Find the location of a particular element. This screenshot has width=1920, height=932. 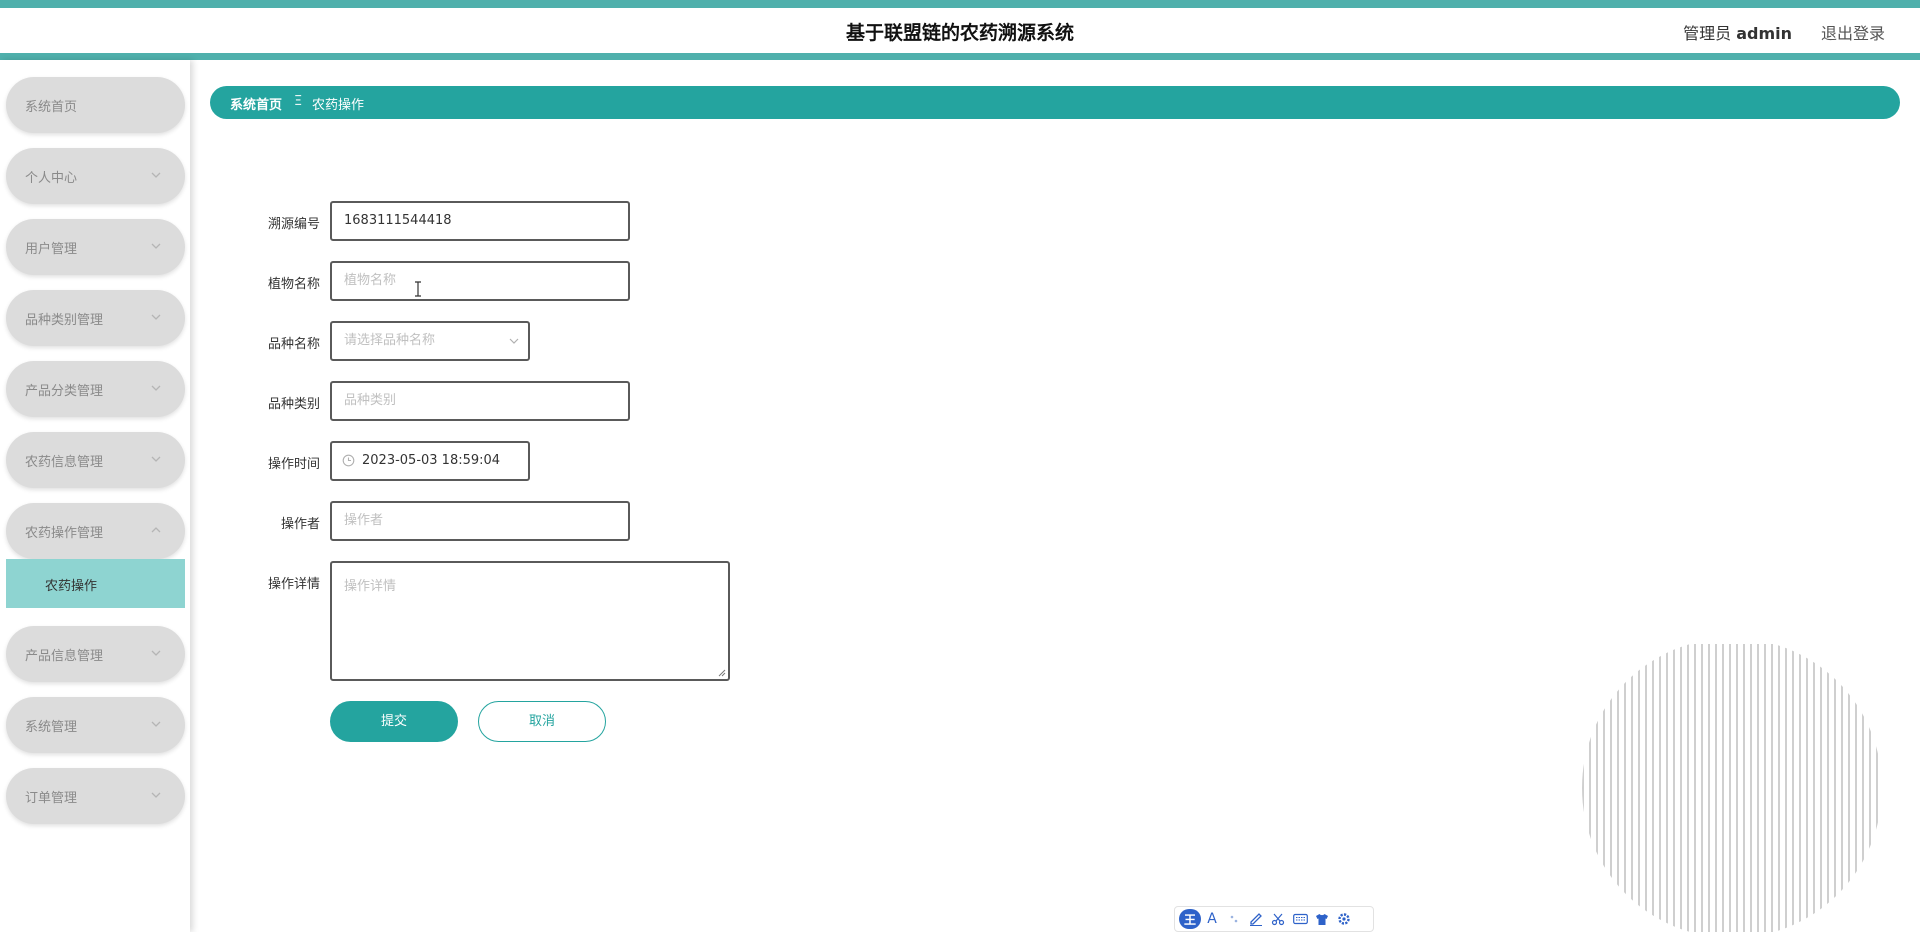

settings-icon is located at coordinates (1344, 919).